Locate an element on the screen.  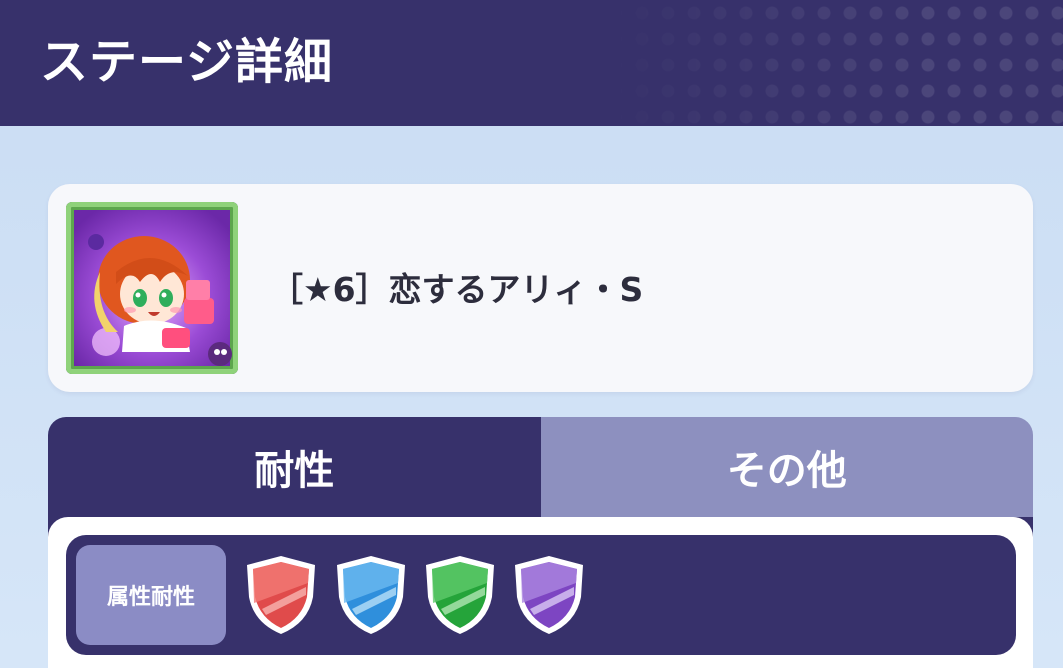
green-shield-icon is located at coordinates (460, 595).